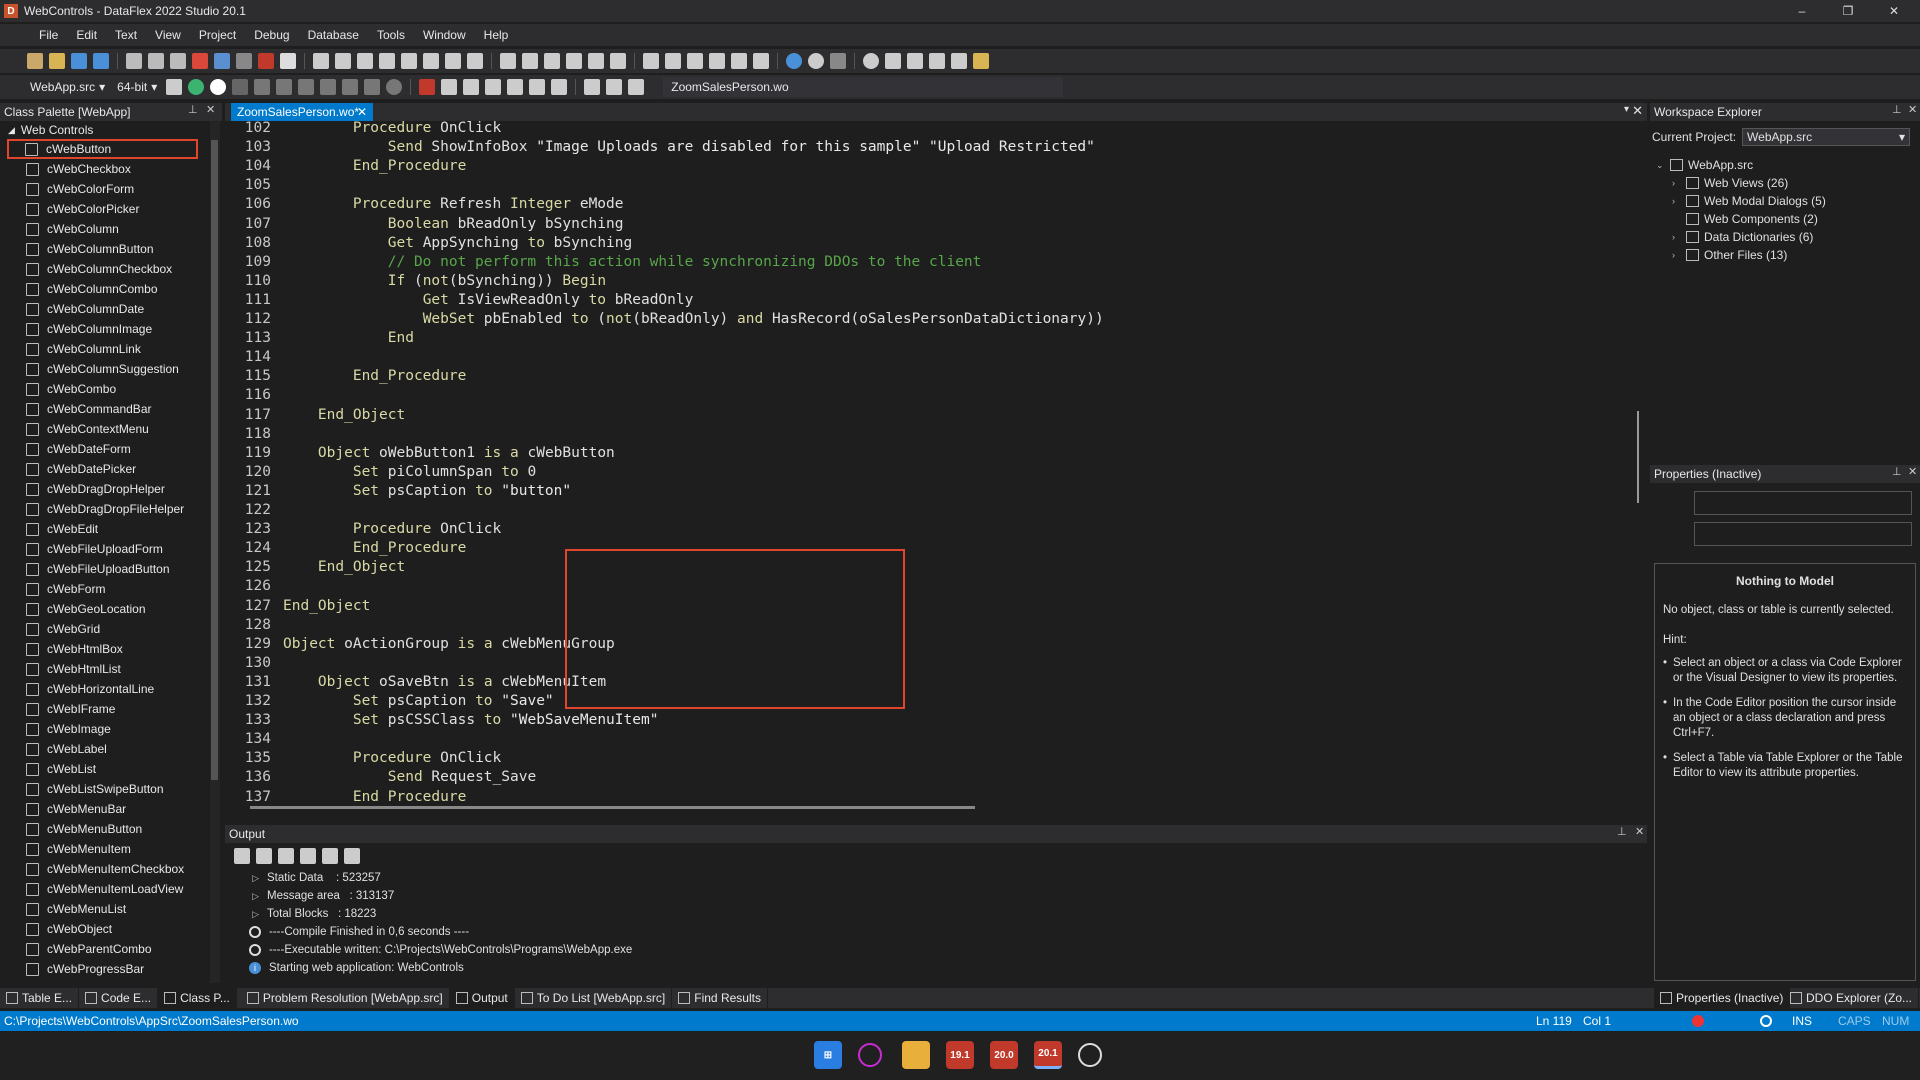  I want to click on palette-item-cweblist: cWebList, so click(111, 769).